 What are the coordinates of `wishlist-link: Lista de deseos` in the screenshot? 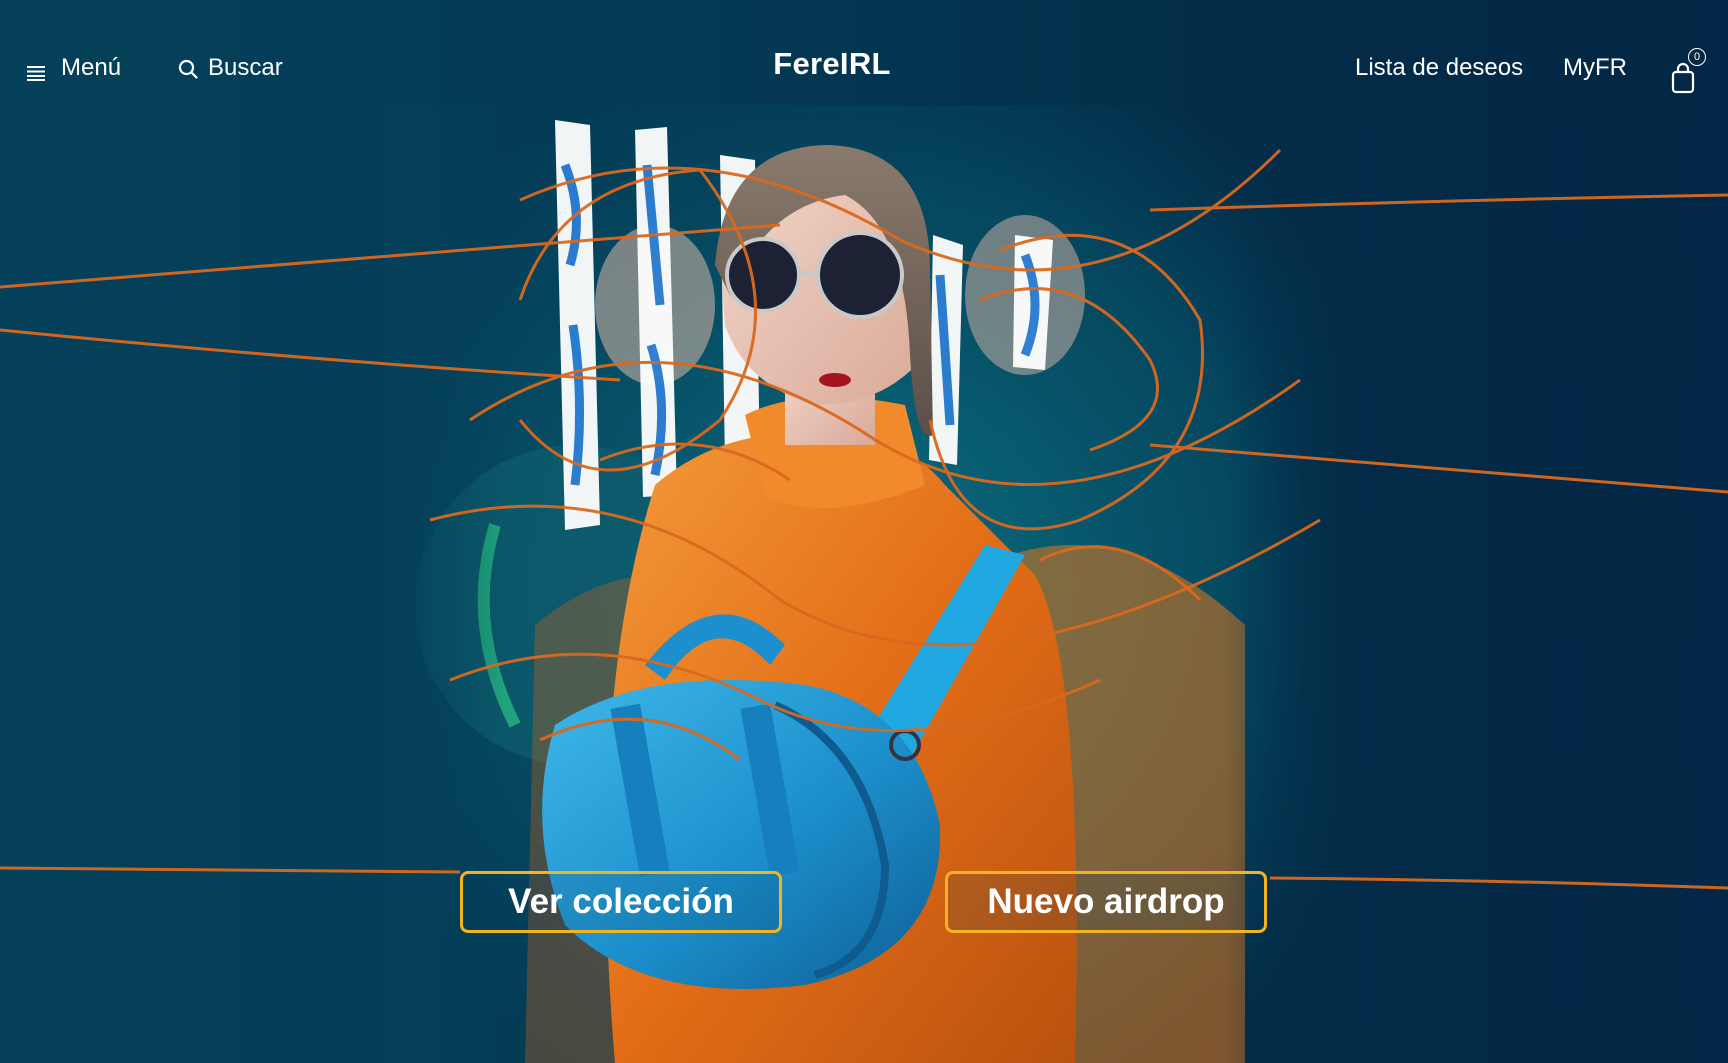 It's located at (1439, 68).